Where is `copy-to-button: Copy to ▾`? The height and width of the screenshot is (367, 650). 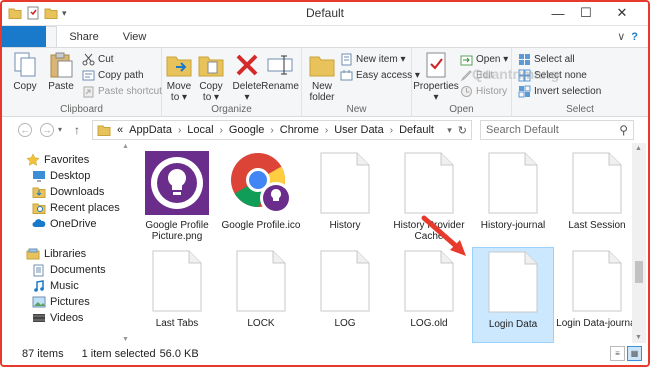 copy-to-button: Copy to ▾ is located at coordinates (211, 76).